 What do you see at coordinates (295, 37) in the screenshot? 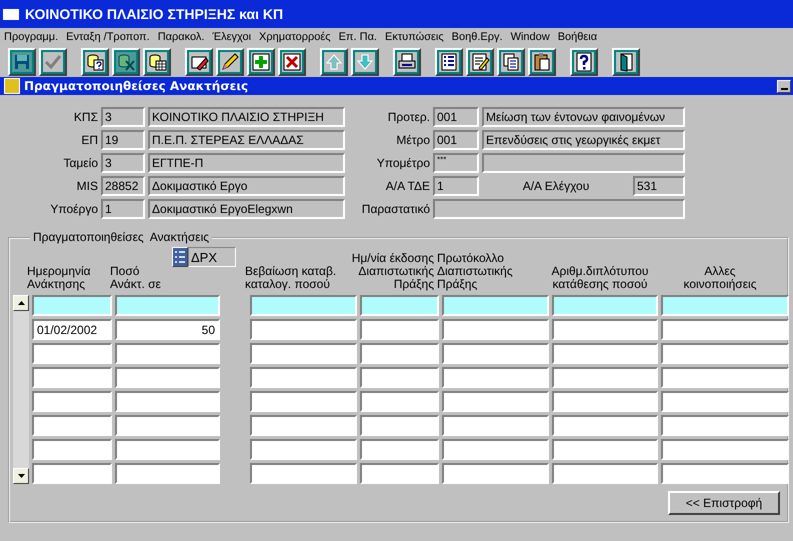
I see `menu-item: Χρηματορροές` at bounding box center [295, 37].